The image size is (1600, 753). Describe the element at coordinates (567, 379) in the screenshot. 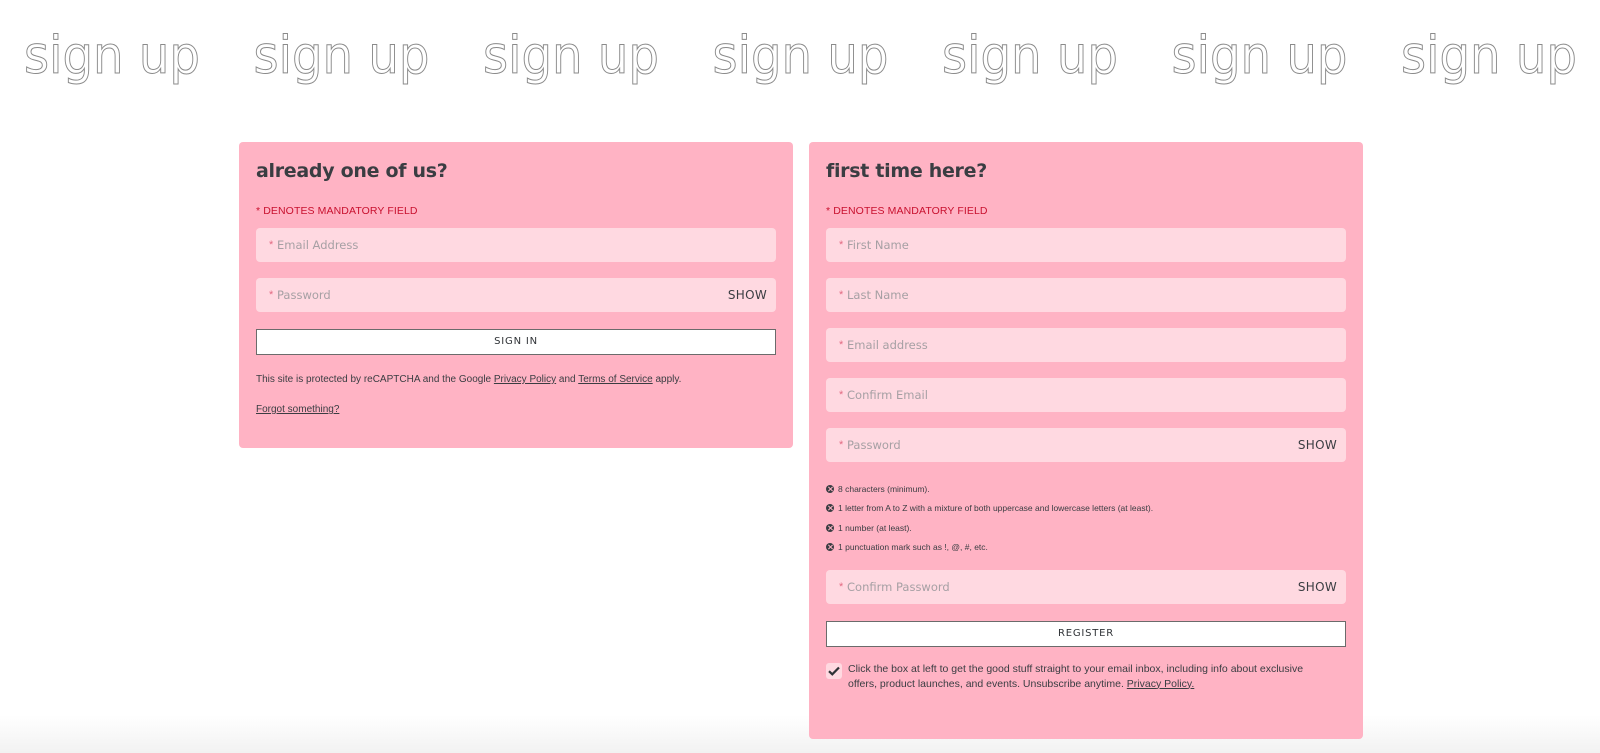

I see `recaptcha-text-middle: and` at that location.